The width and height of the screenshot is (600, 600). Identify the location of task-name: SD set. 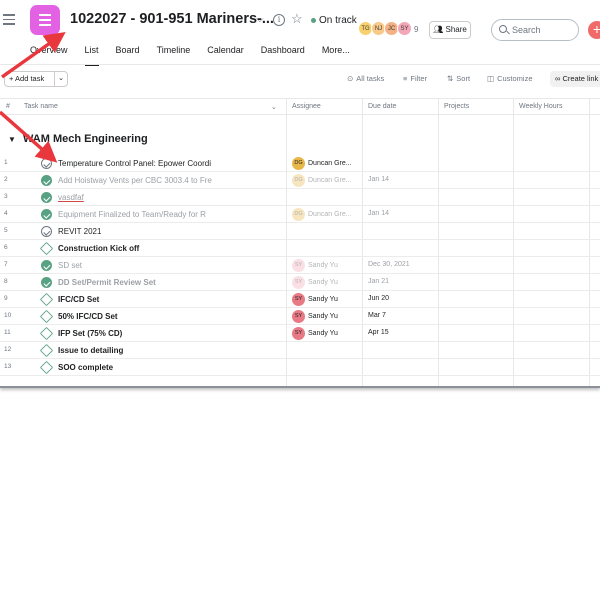
(170, 265).